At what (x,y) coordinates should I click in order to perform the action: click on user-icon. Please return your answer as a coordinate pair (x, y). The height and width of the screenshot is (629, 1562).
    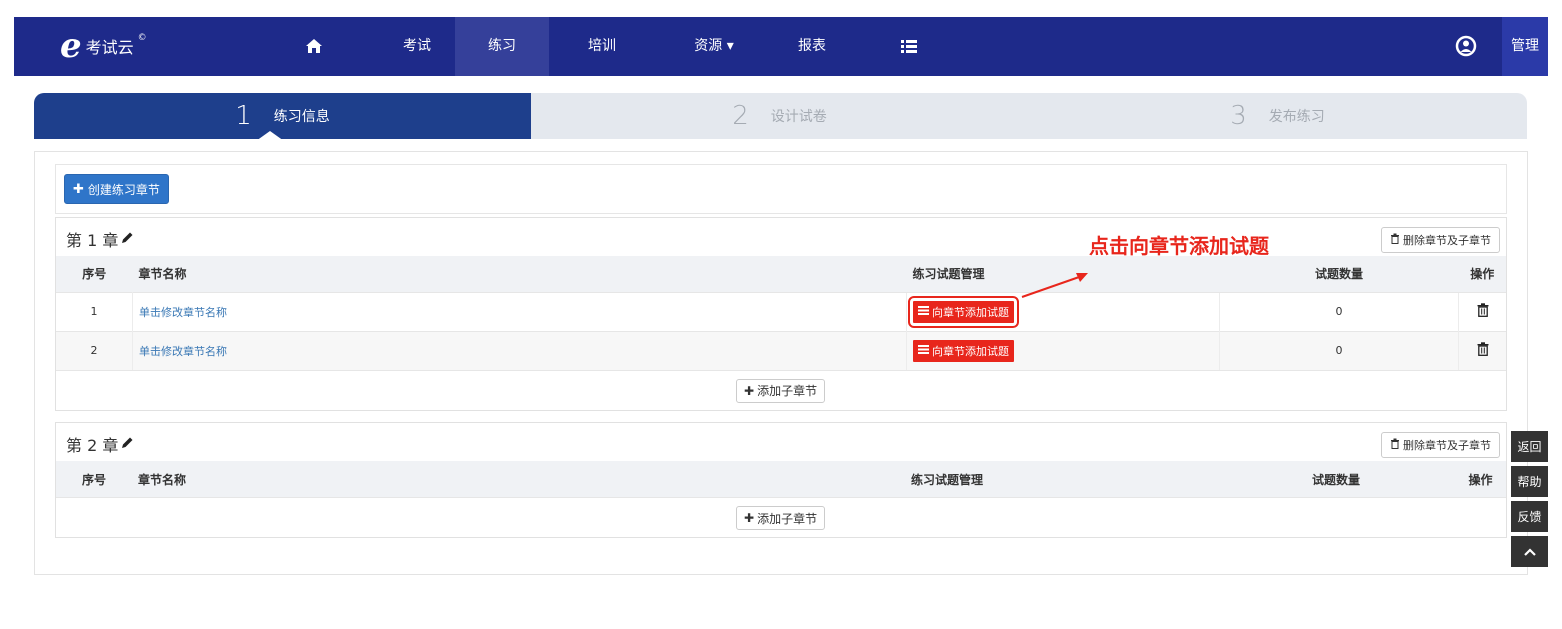
    Looking at the image, I should click on (1466, 46).